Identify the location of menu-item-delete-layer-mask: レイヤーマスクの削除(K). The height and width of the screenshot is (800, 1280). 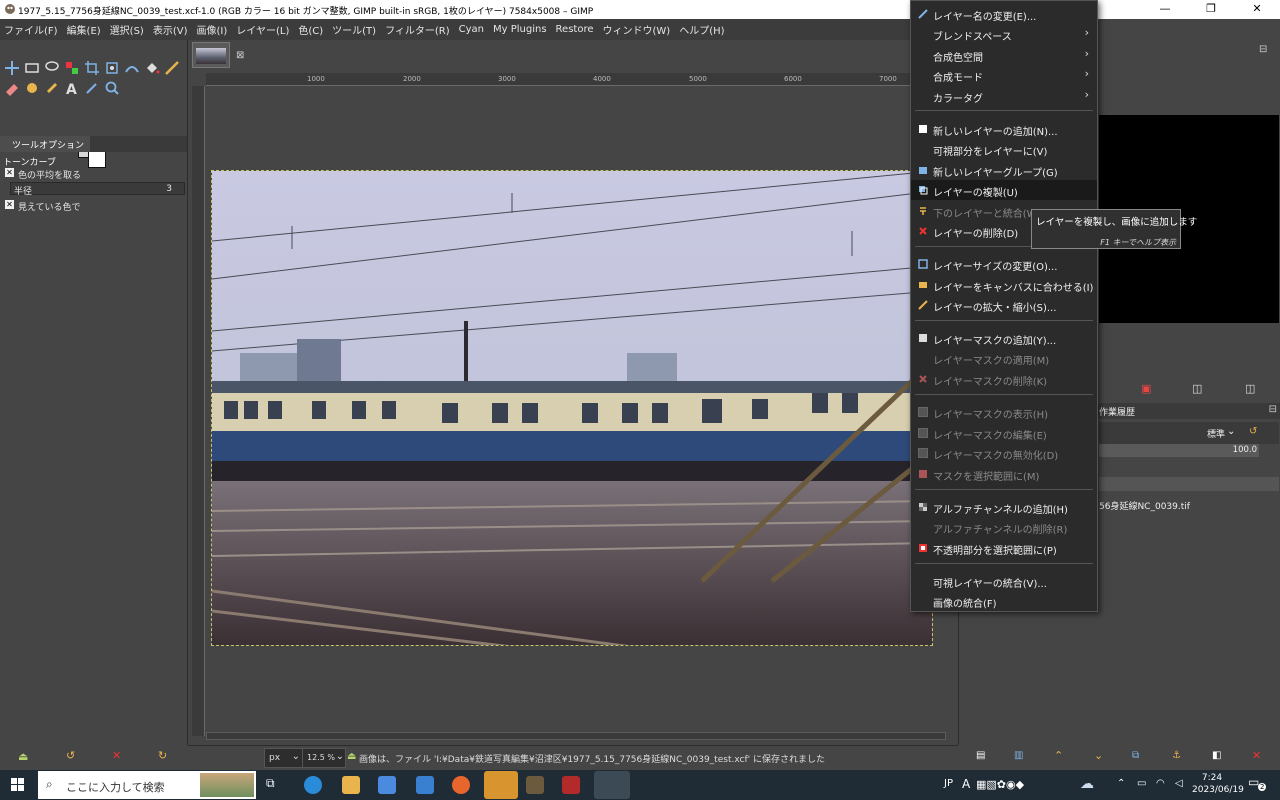
(1004, 379).